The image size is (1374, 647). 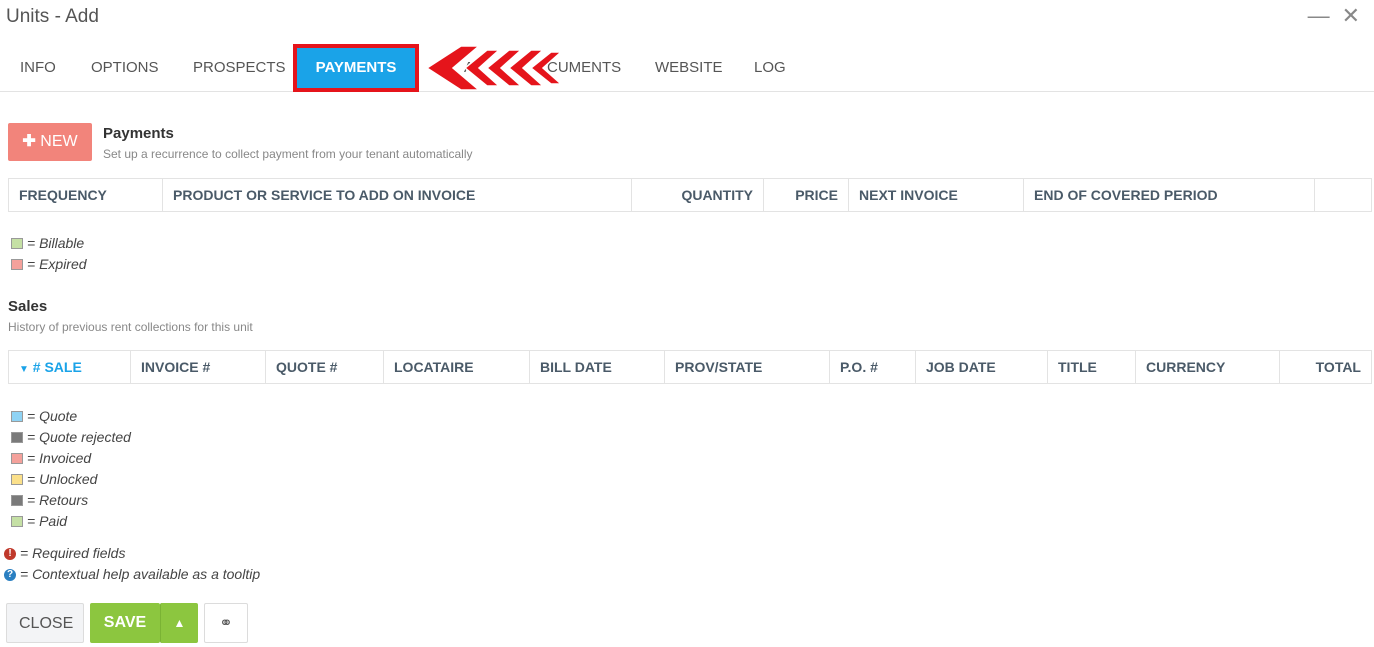 What do you see at coordinates (698, 195) in the screenshot?
I see `col-quantity: QUANTITY` at bounding box center [698, 195].